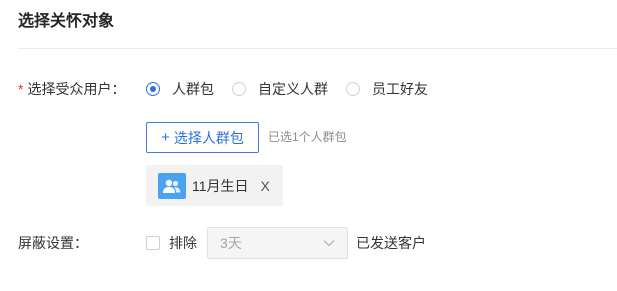 The image size is (617, 291). What do you see at coordinates (277, 243) in the screenshot?
I see `days-select: 3天` at bounding box center [277, 243].